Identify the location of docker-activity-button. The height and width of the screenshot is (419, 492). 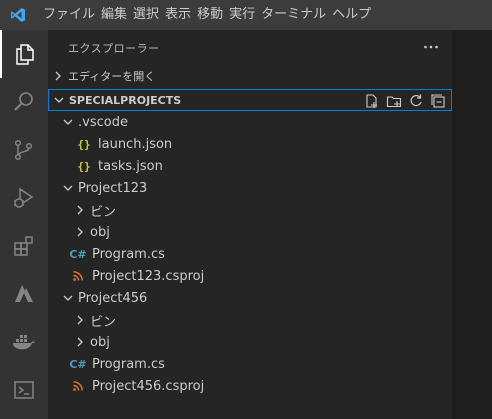
(24, 342).